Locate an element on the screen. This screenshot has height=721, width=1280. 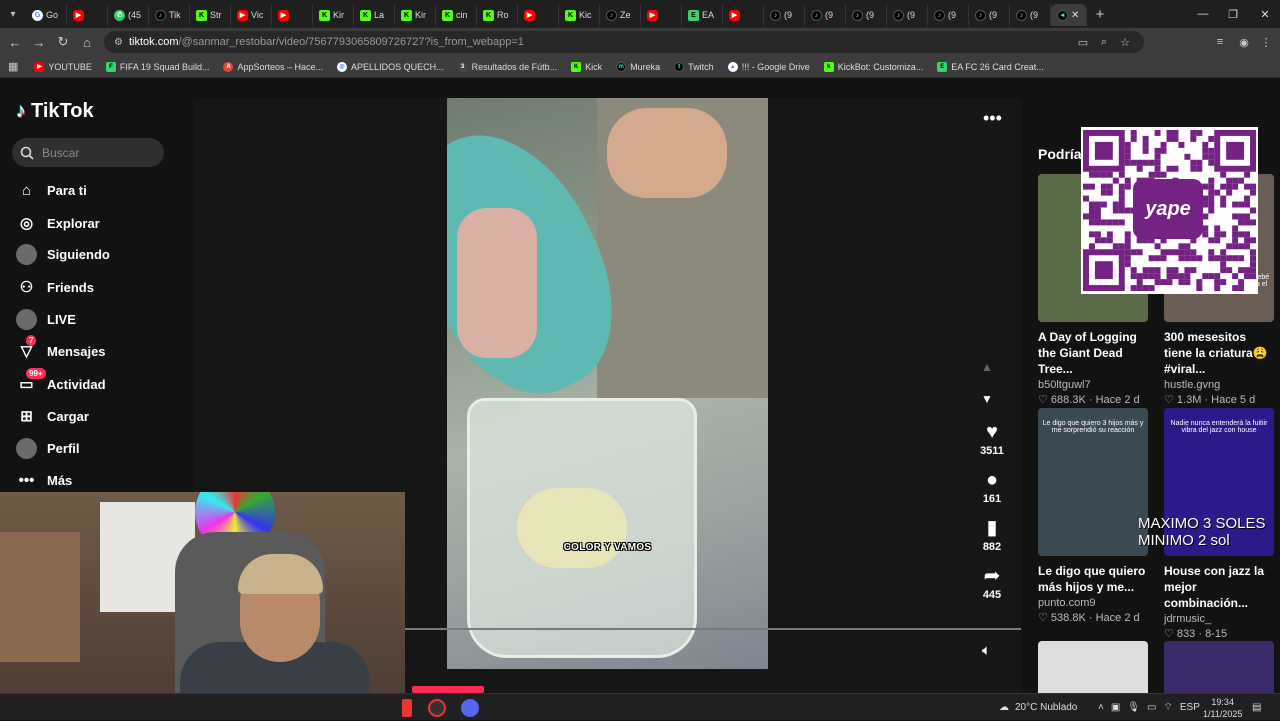
previous-video-icon: ▲ is located at coordinates (987, 367).